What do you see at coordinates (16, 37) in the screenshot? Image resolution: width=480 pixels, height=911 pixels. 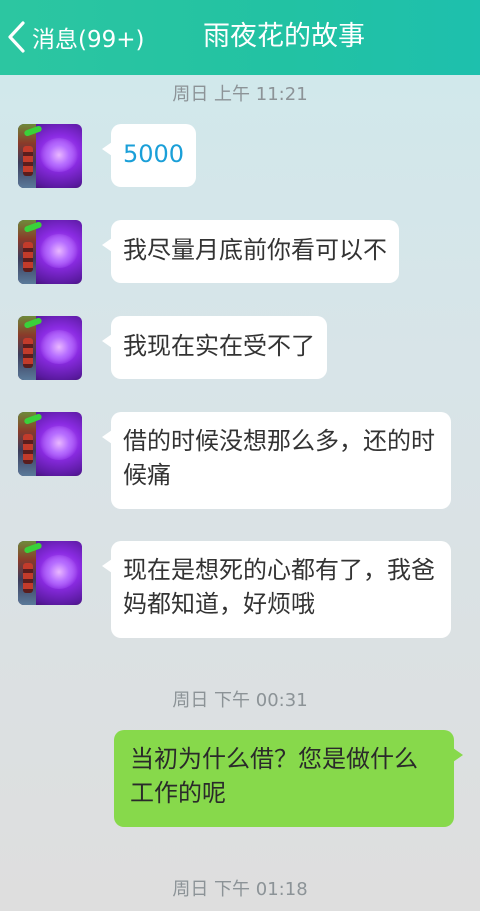 I see `chevron-left-icon` at bounding box center [16, 37].